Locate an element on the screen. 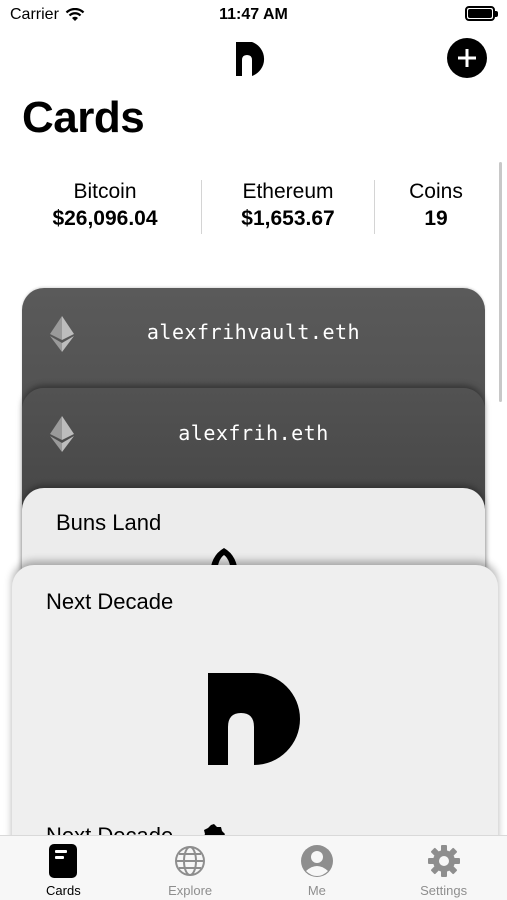 This screenshot has width=507, height=900. card-wallet-name: alexfrihvault.eth is located at coordinates (253, 332).